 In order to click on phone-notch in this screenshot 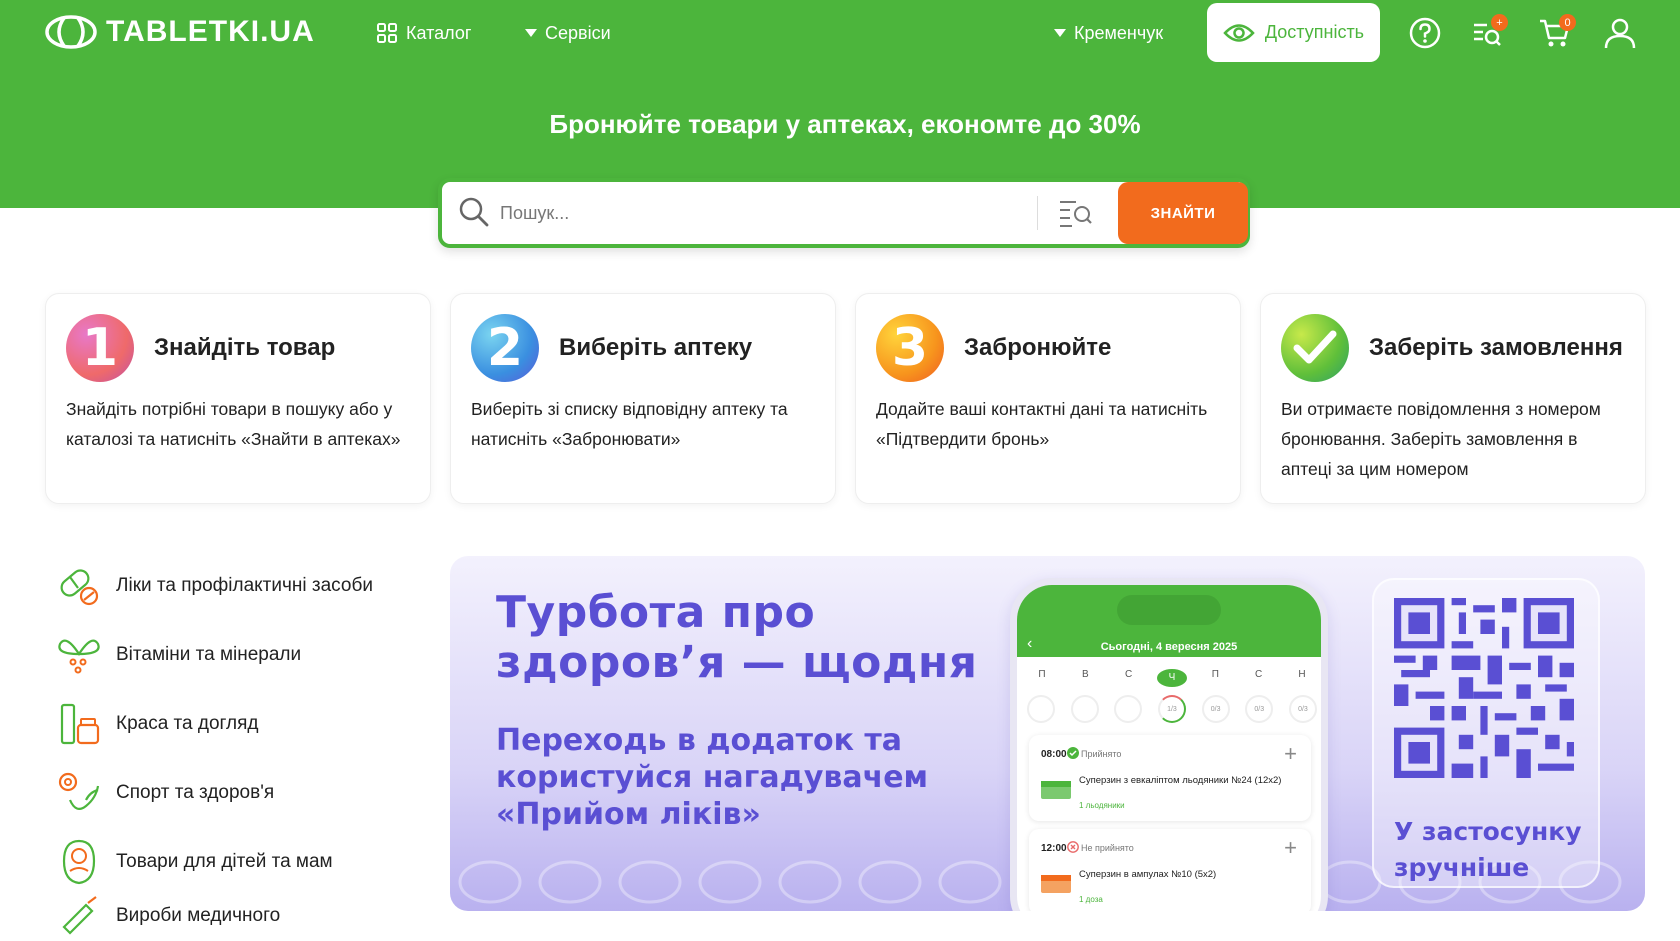, I will do `click(1169, 610)`.